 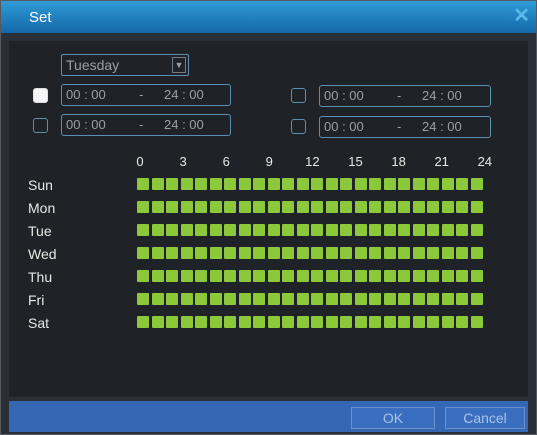 What do you see at coordinates (298, 126) in the screenshot?
I see `period-4-checkbox` at bounding box center [298, 126].